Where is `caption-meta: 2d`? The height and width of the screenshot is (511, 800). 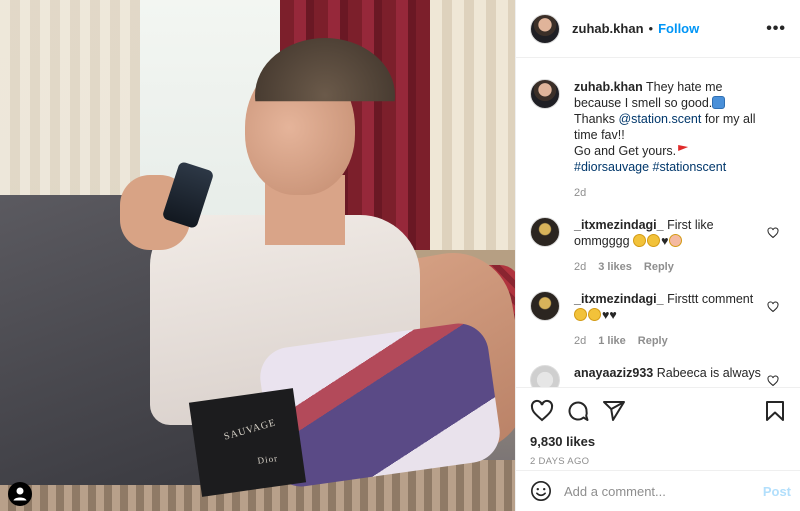
caption-meta: 2d is located at coordinates (672, 193).